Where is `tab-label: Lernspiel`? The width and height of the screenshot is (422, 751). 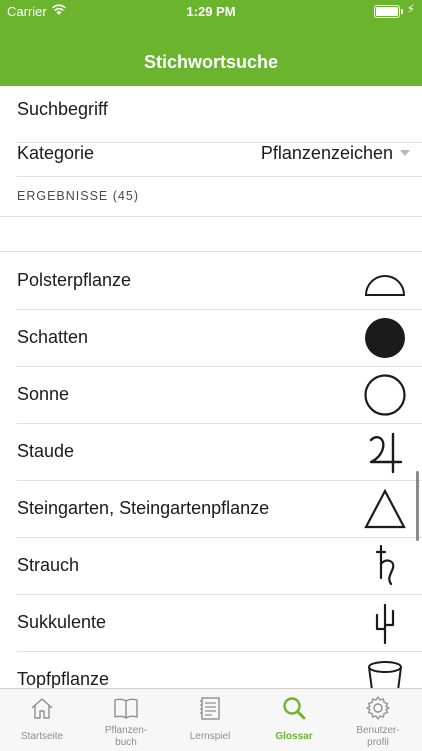 tab-label: Lernspiel is located at coordinates (210, 736).